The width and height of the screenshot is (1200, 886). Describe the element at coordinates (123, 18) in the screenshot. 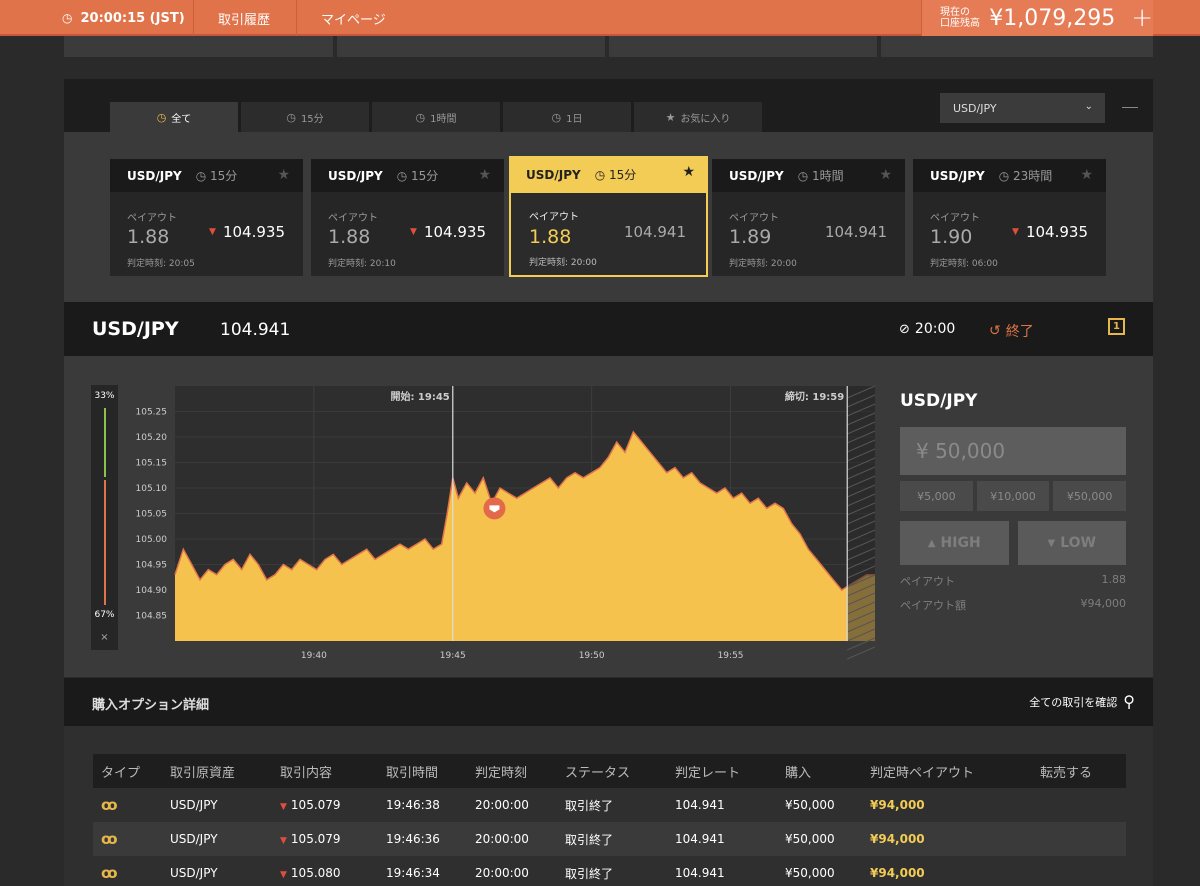

I see `clock: ◷ 20:00:15 (JST)` at that location.